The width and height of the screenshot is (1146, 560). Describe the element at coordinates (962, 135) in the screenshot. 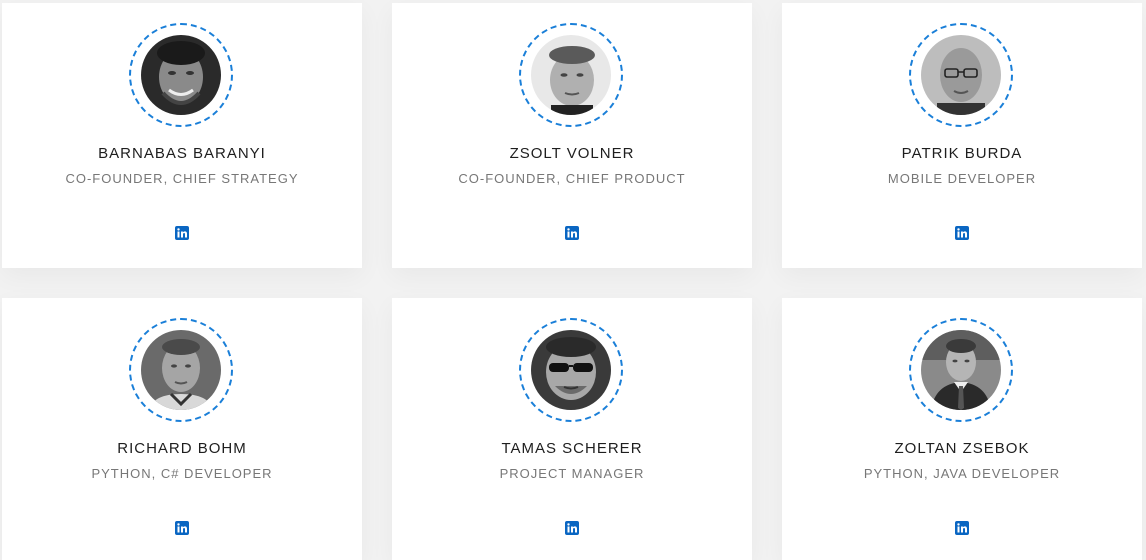

I see `team-card-patrik-burda: PATRIK BURDA MOBILE DEVELOPER` at that location.